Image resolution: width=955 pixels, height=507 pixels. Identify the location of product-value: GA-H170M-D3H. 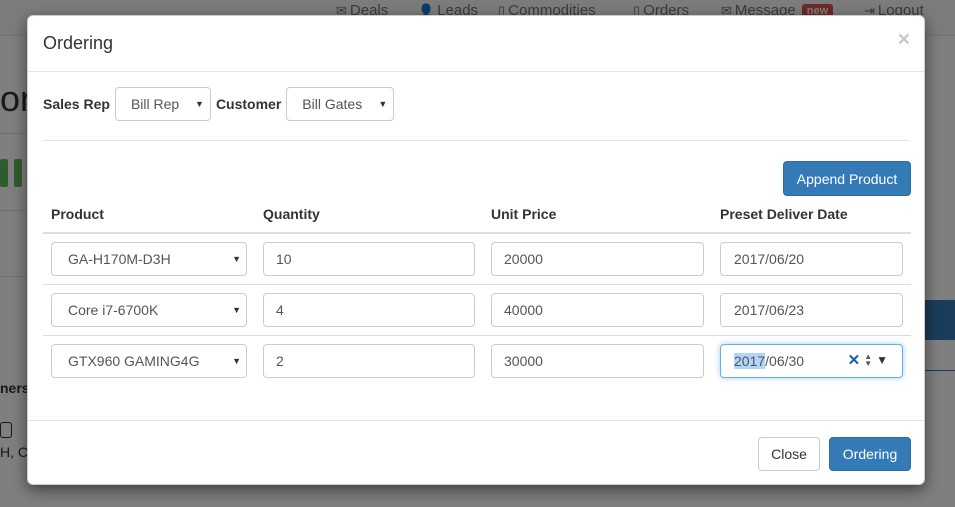
(119, 259).